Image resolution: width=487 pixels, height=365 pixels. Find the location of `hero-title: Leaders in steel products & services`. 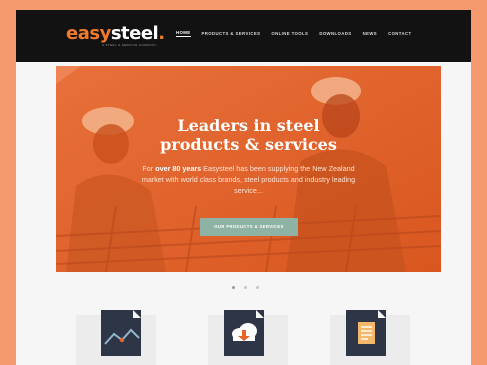

hero-title: Leaders in steel products & services is located at coordinates (248, 135).